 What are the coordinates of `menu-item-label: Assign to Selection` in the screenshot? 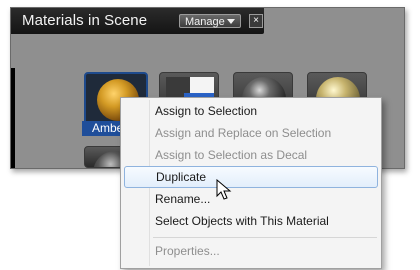 It's located at (206, 111).